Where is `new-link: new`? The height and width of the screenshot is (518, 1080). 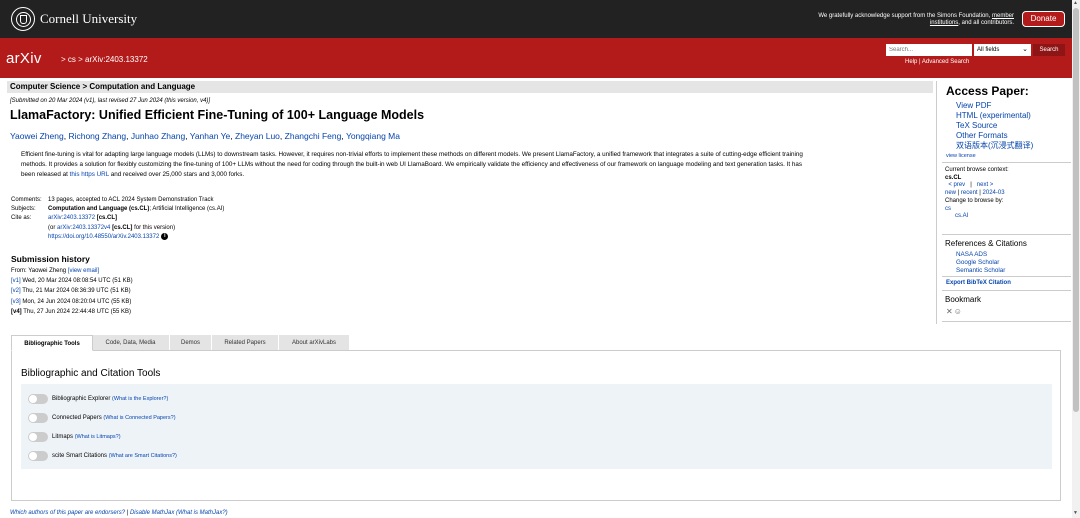 new-link: new is located at coordinates (950, 193).